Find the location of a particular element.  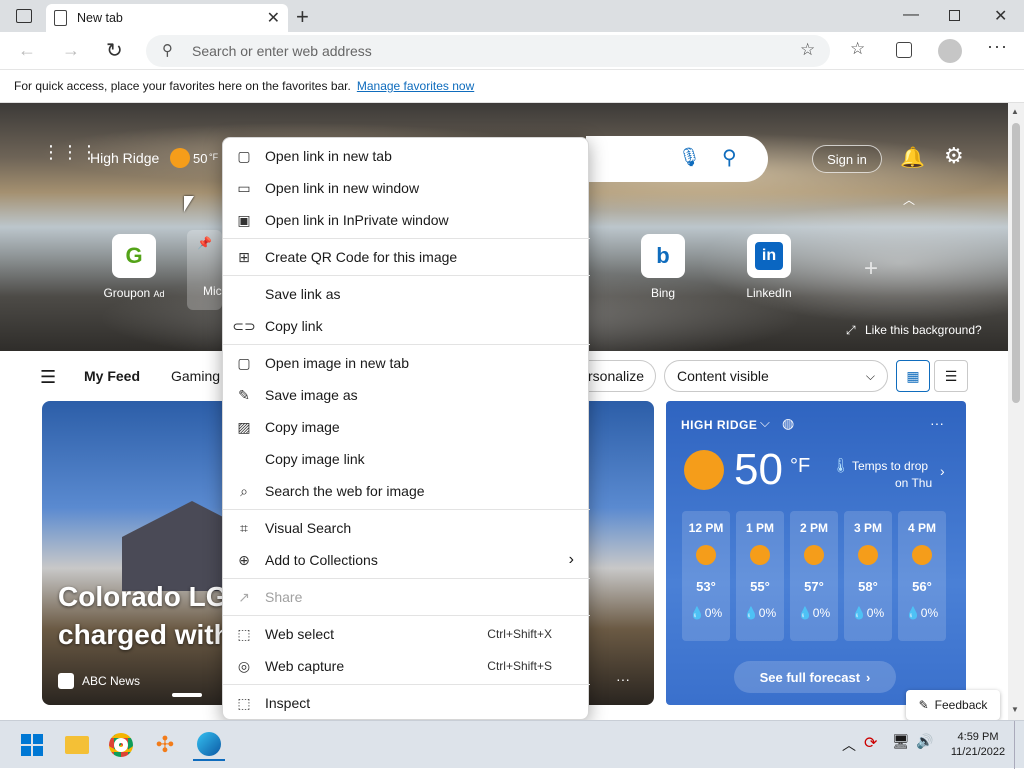

like-background-link: ⤢ Like this background? is located at coordinates (914, 330).